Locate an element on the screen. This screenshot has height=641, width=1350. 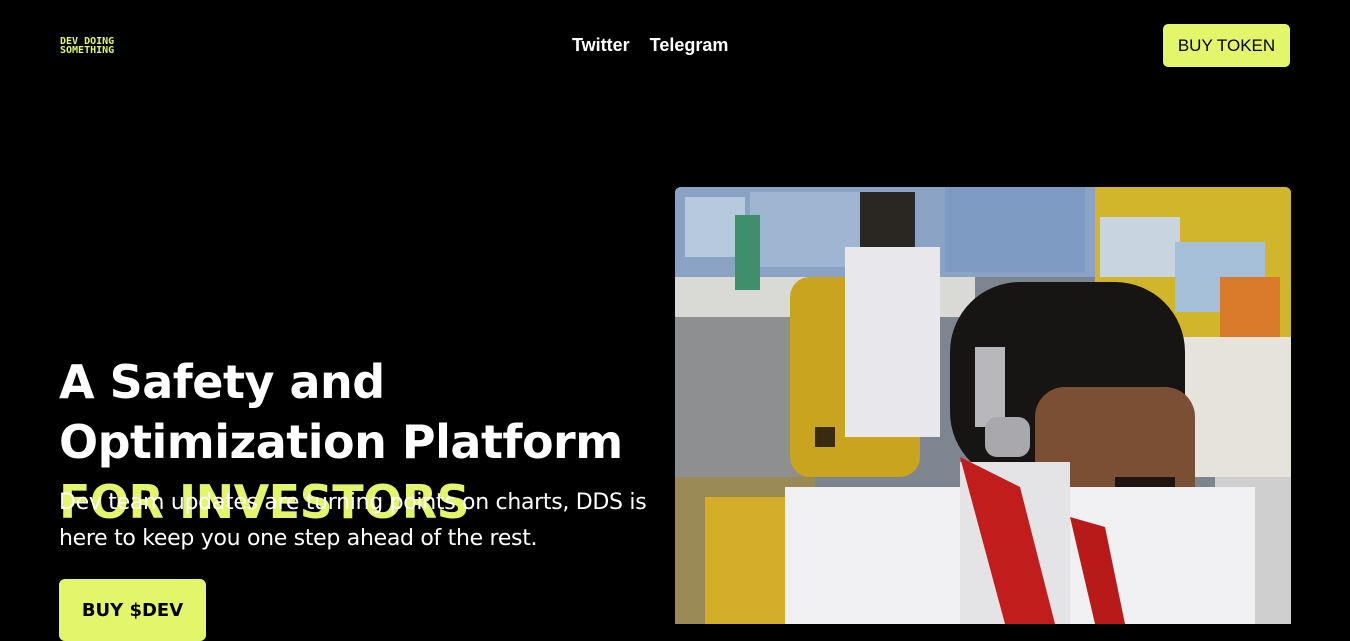
nav-links: Twitter Telegram is located at coordinates (650, 45).